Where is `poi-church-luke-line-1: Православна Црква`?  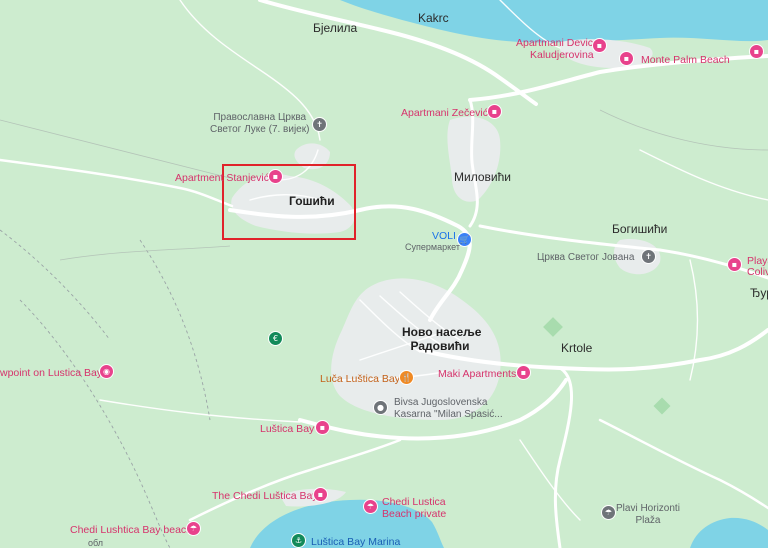 poi-church-luke-line-1: Православна Црква is located at coordinates (260, 117).